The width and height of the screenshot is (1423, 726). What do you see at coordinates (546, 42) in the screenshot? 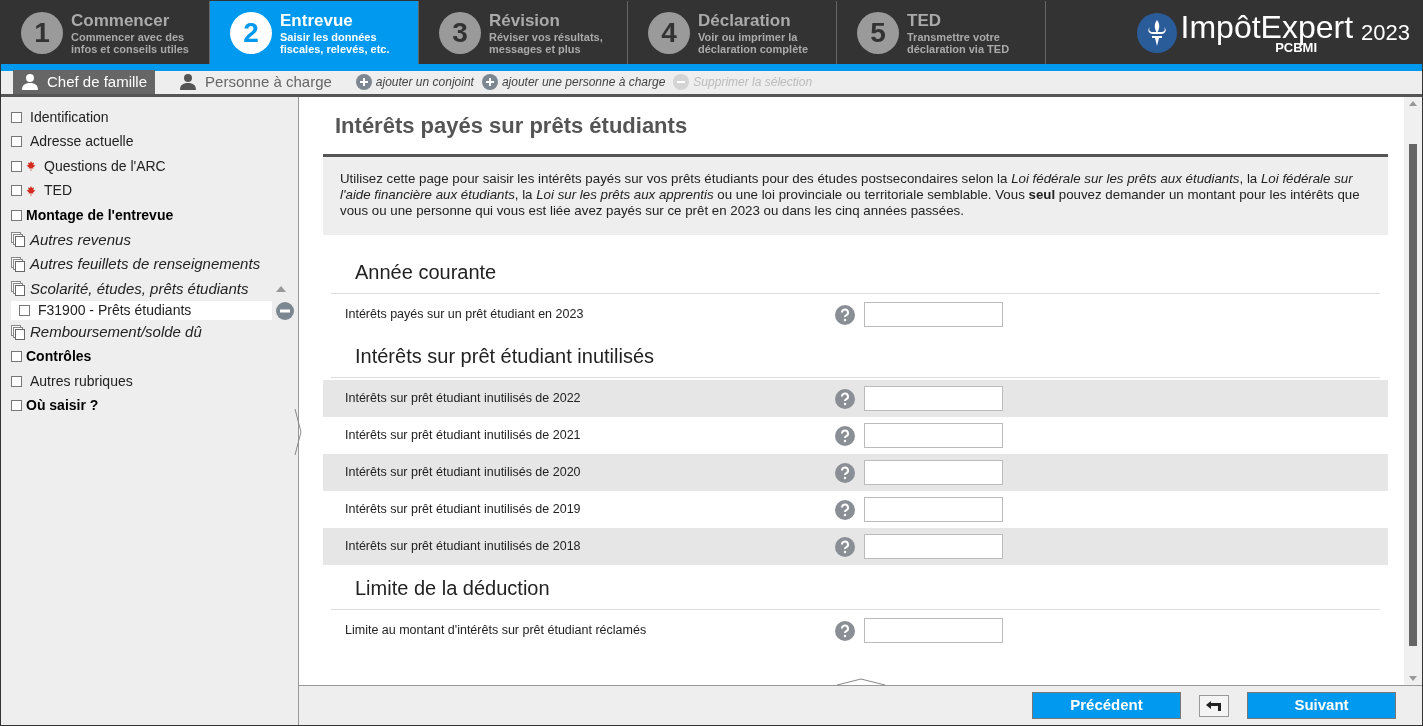
I see `step-description: Réviser vos résultats, messages et plus` at bounding box center [546, 42].